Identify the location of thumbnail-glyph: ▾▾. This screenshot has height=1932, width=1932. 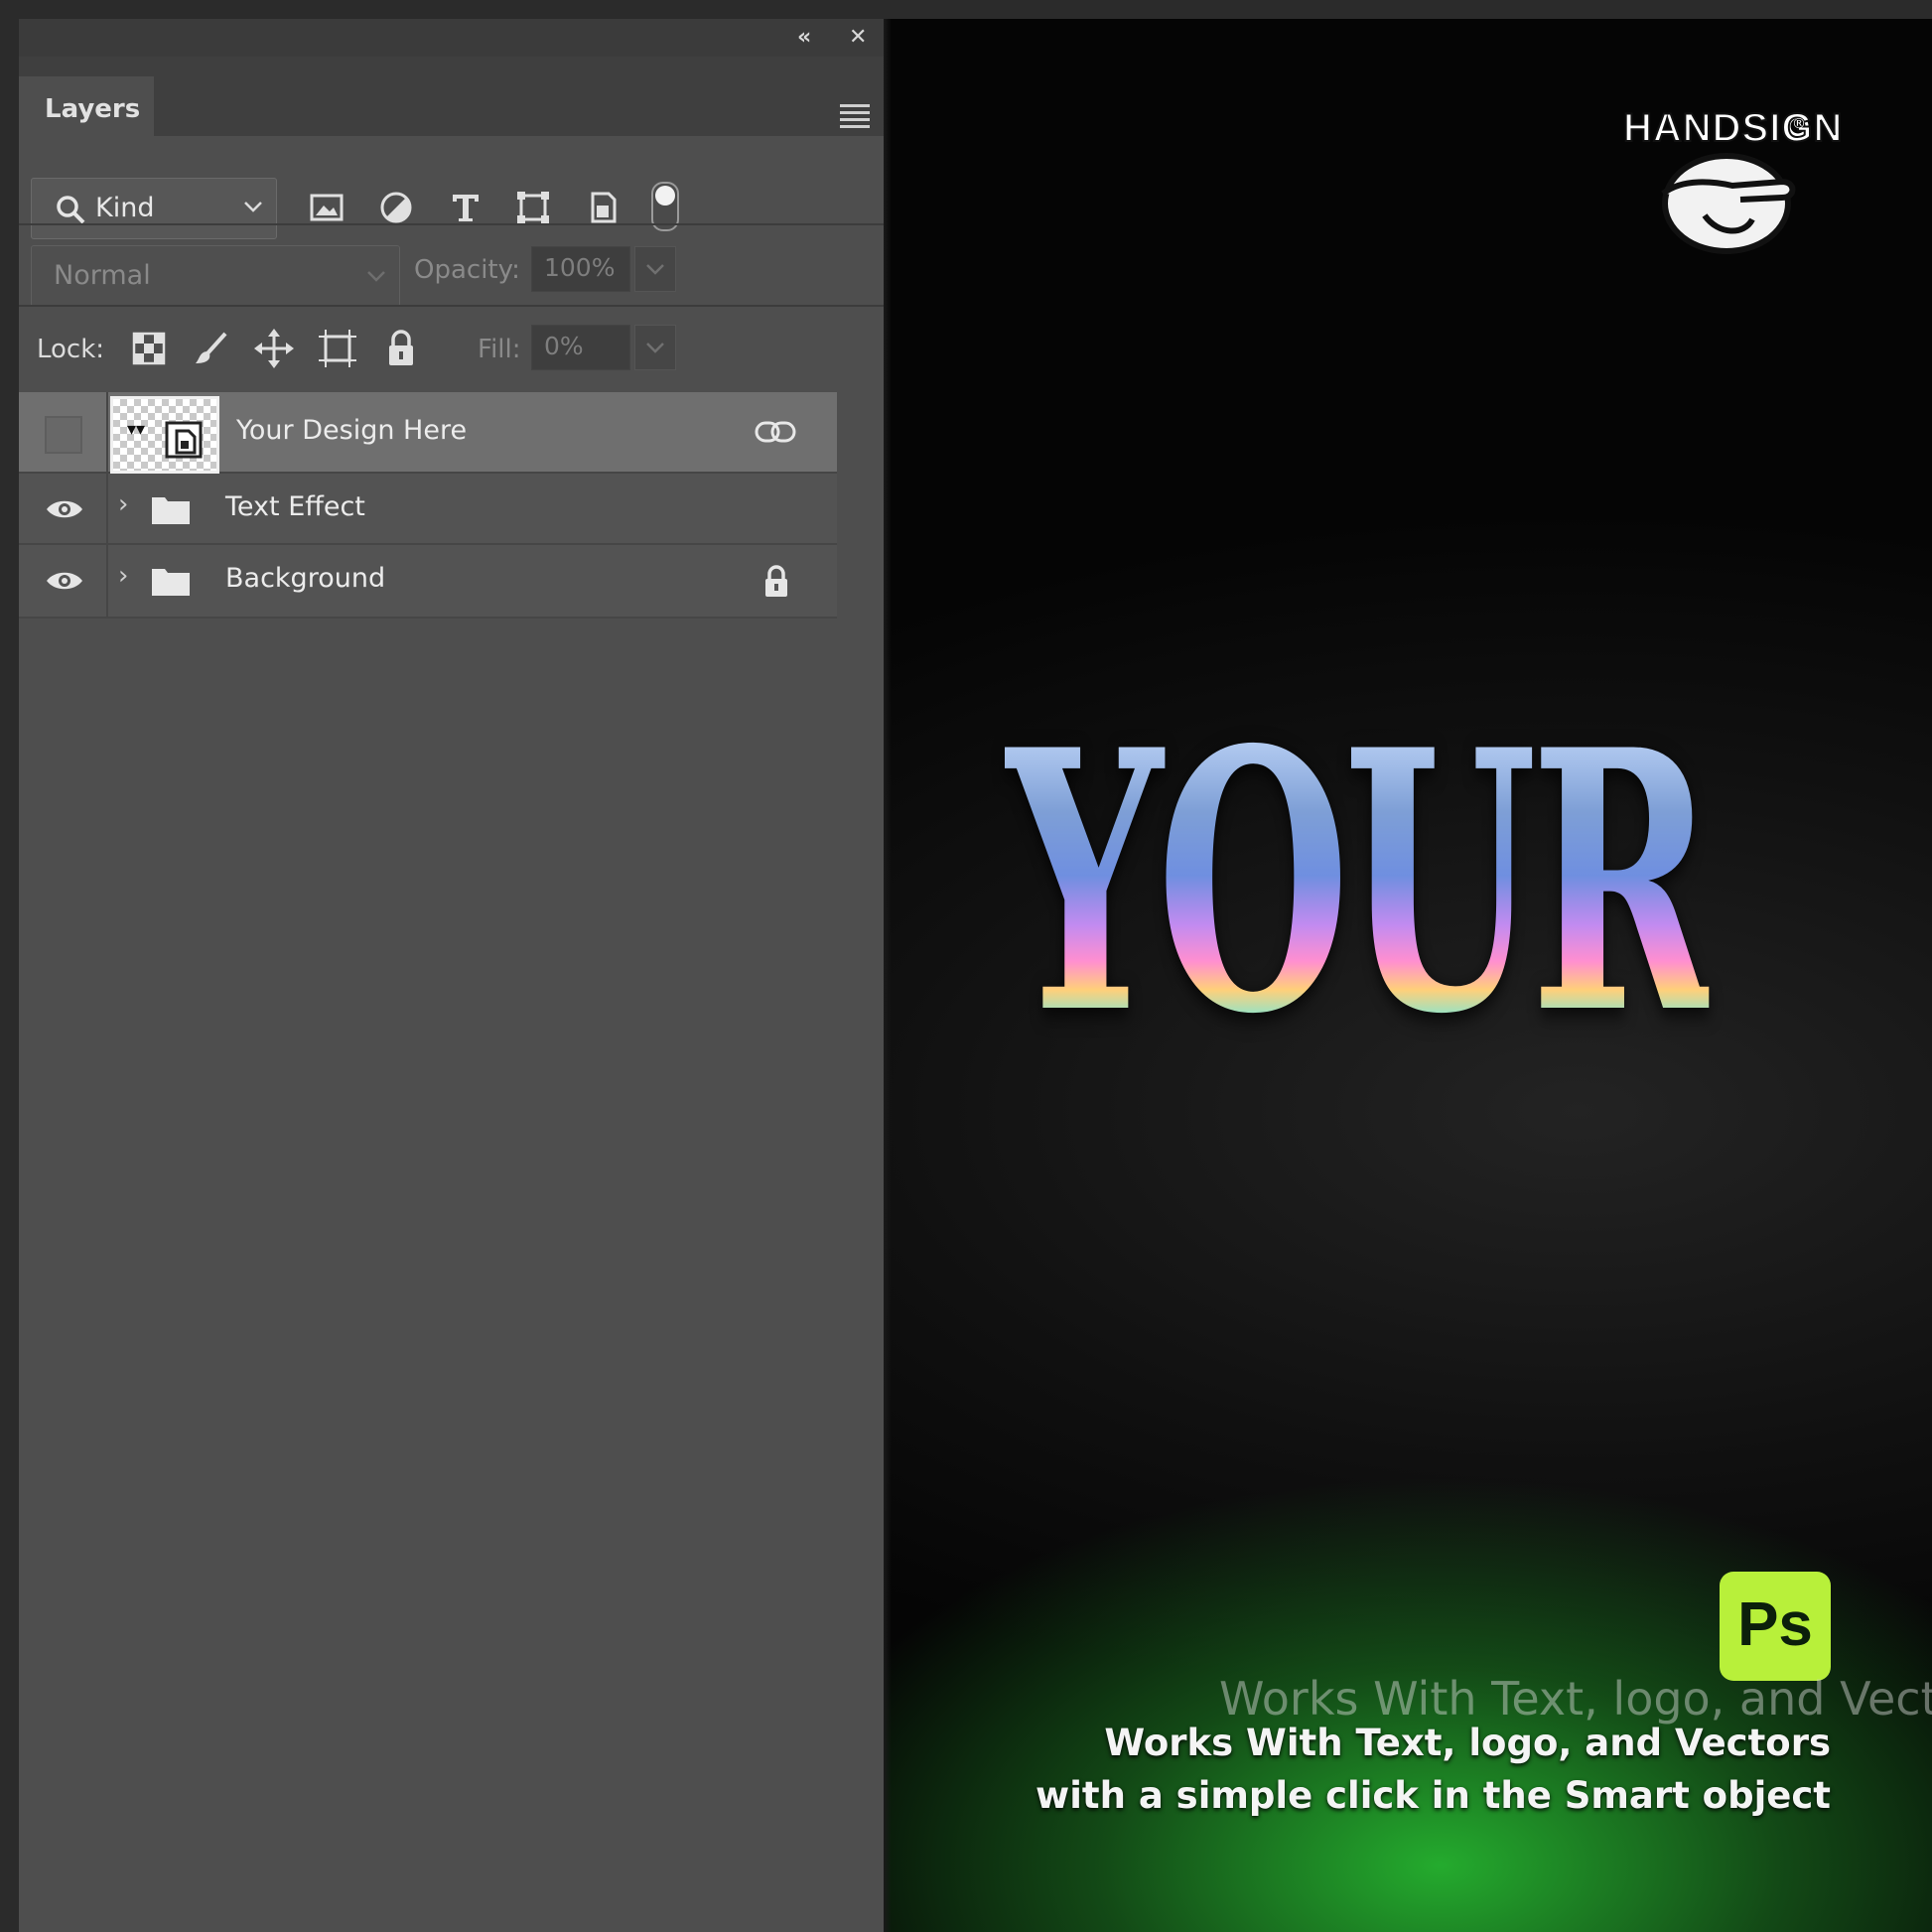
(137, 430).